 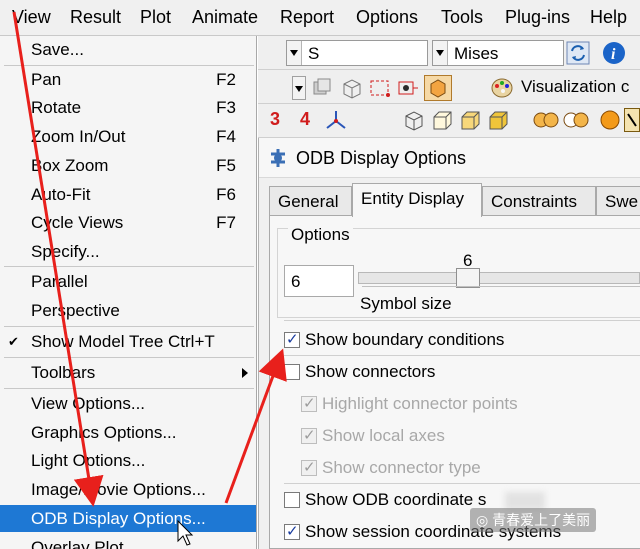 I want to click on sync-icon, so click(x=578, y=53).